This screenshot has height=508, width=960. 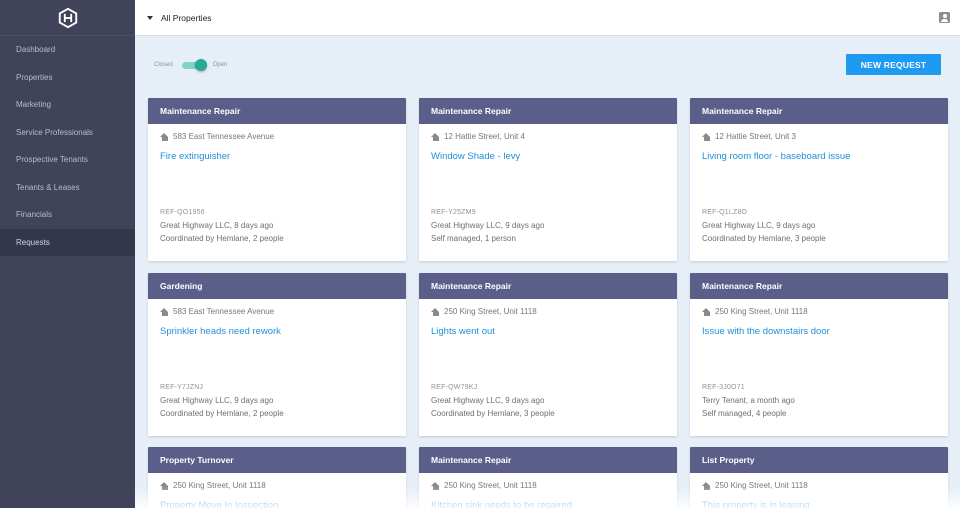 What do you see at coordinates (554, 136) in the screenshot?
I see `card-address: 12 Hattie Street, Unit 4` at bounding box center [554, 136].